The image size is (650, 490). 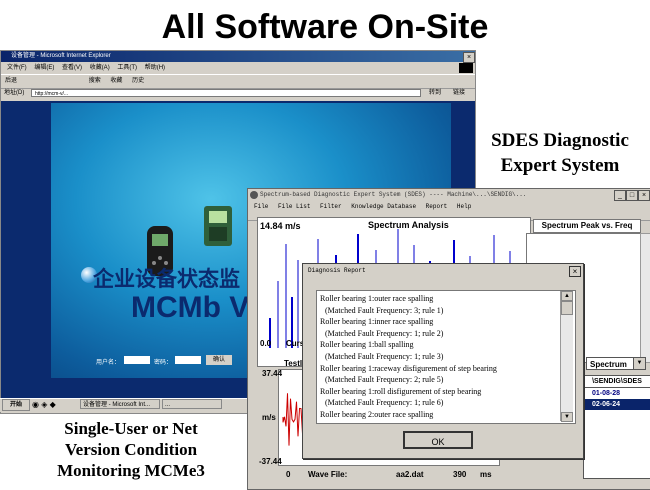 What do you see at coordinates (446, 334) in the screenshot?
I see `diagnosis-detail: (Matched Fault Frequency: 1; rule 2)` at bounding box center [446, 334].